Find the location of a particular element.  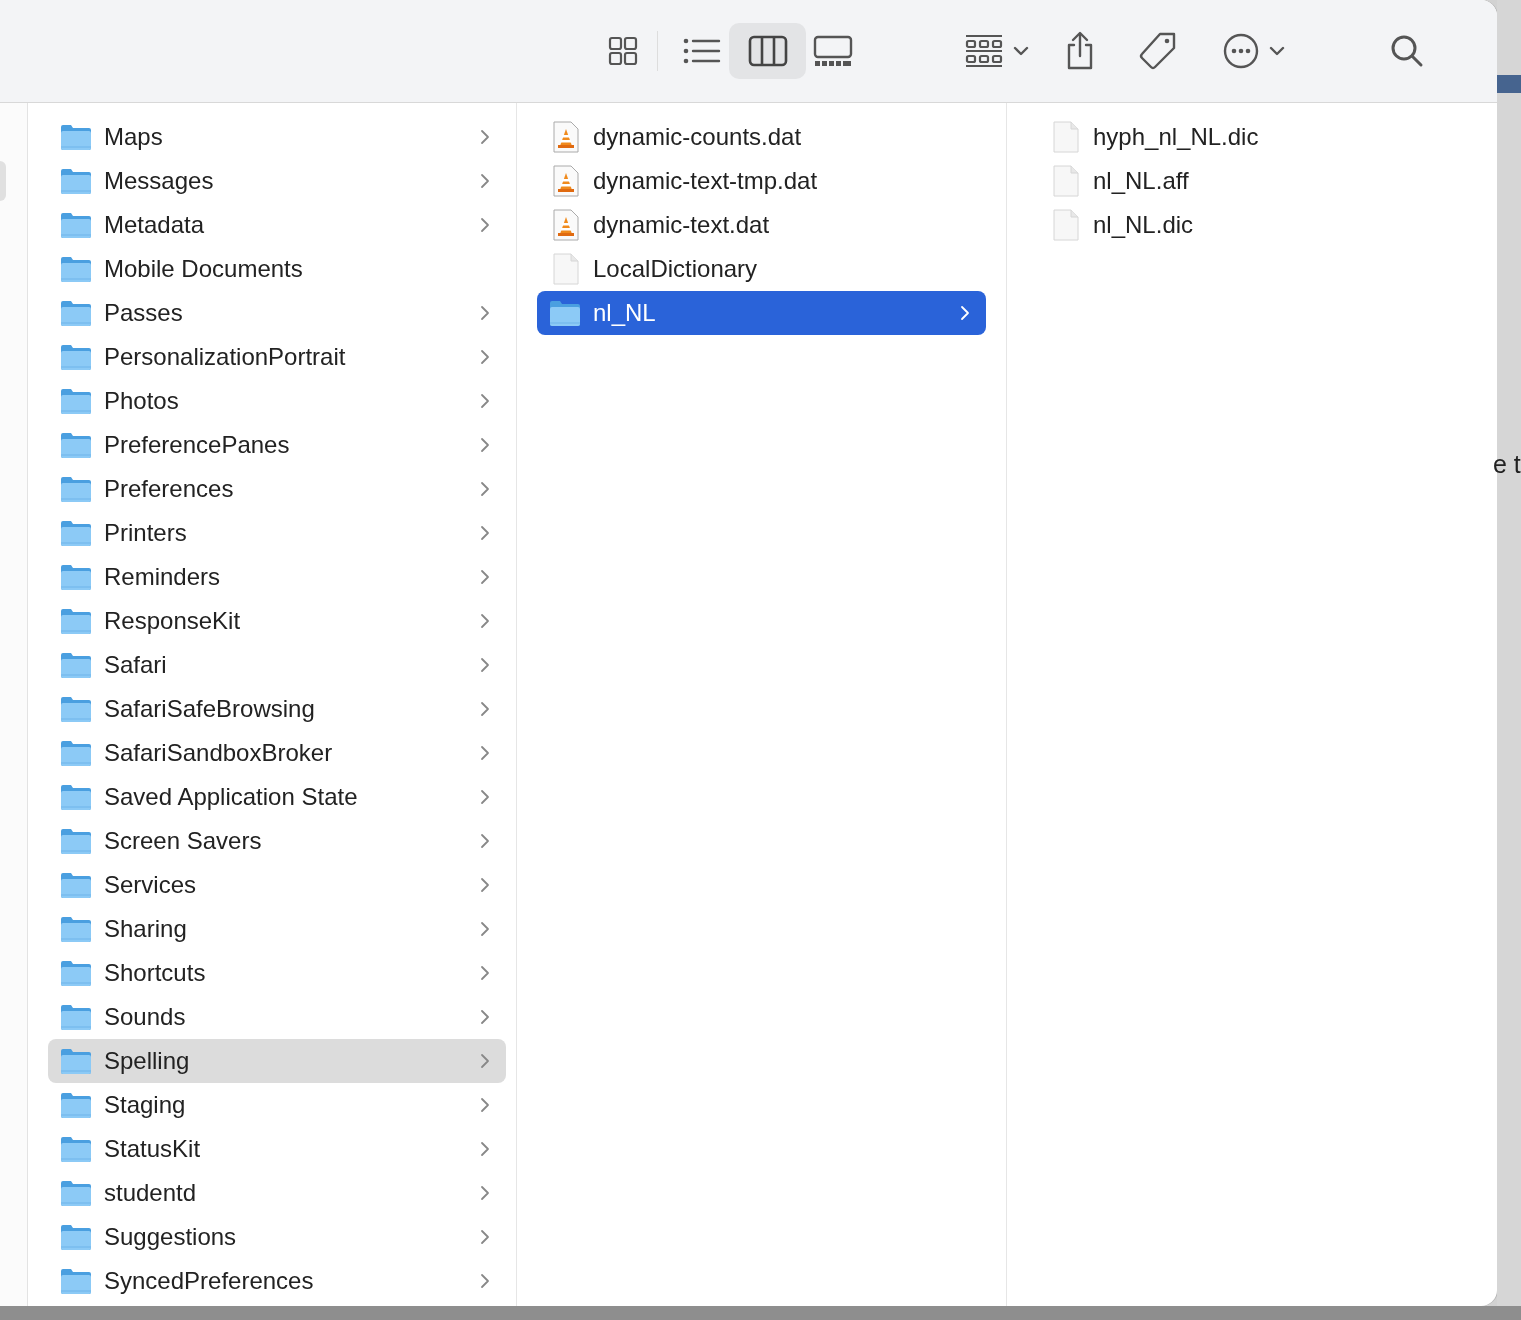

background-text: e t is located at coordinates (1507, 464).